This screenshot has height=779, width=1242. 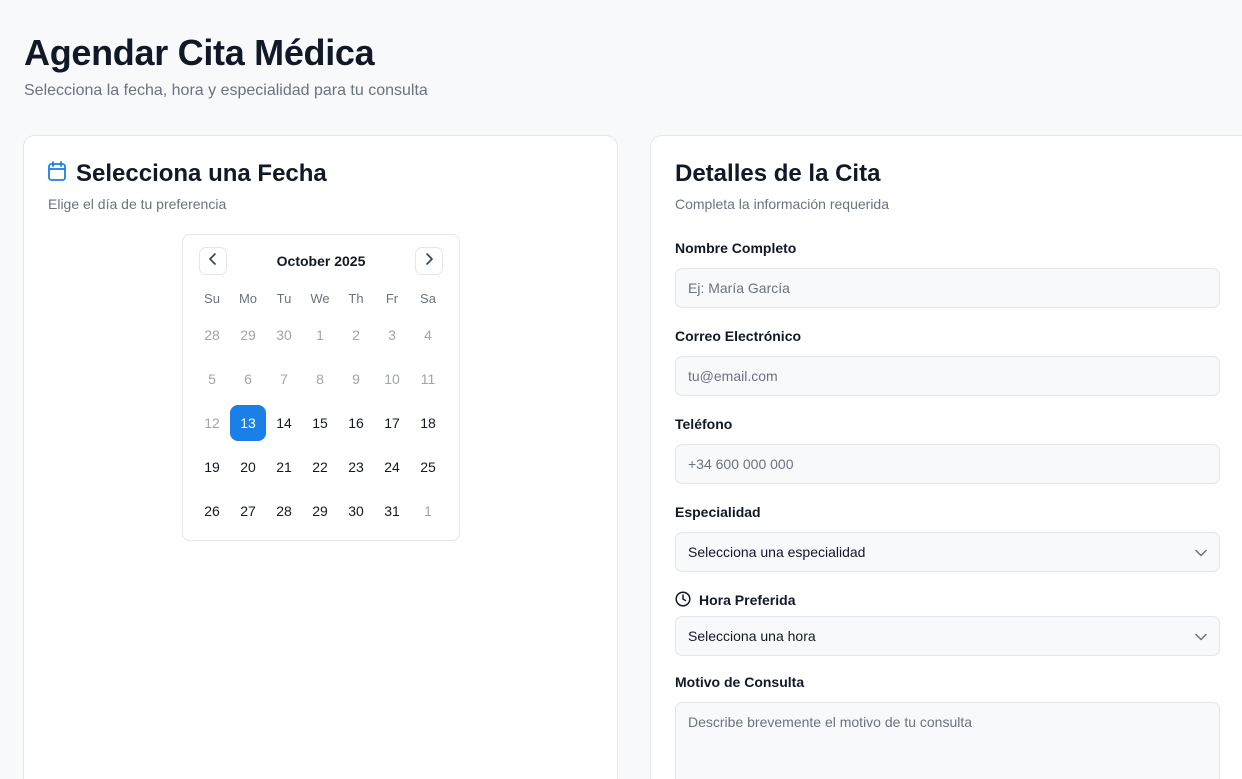 I want to click on calendar-day: 3, so click(x=392, y=335).